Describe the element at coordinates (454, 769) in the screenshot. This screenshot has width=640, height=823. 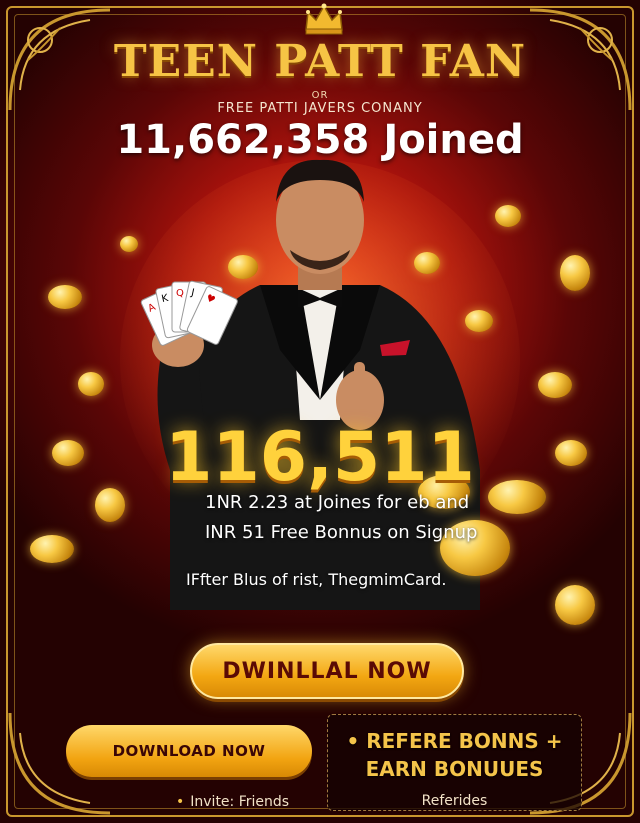
I see `refer-bonus-line-2: EARN BONUUES` at that location.